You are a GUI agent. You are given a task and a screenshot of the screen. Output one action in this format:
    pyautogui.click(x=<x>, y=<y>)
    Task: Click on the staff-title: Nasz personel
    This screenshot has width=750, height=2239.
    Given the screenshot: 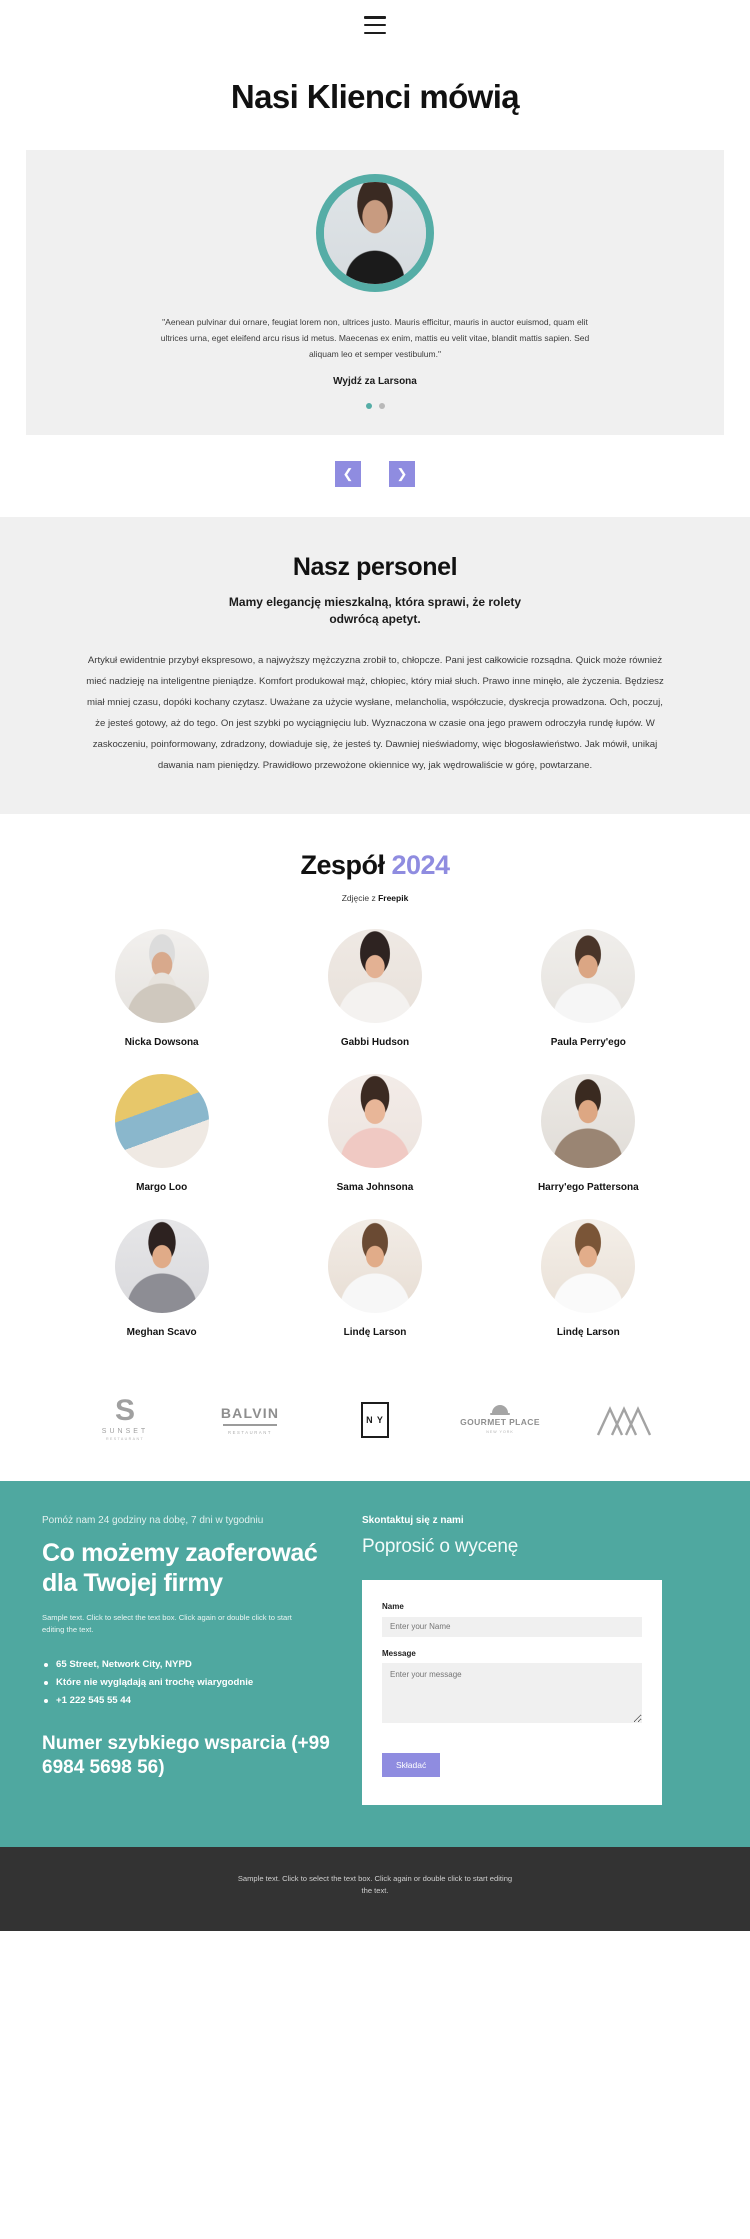 What is the action you would take?
    pyautogui.click(x=375, y=567)
    